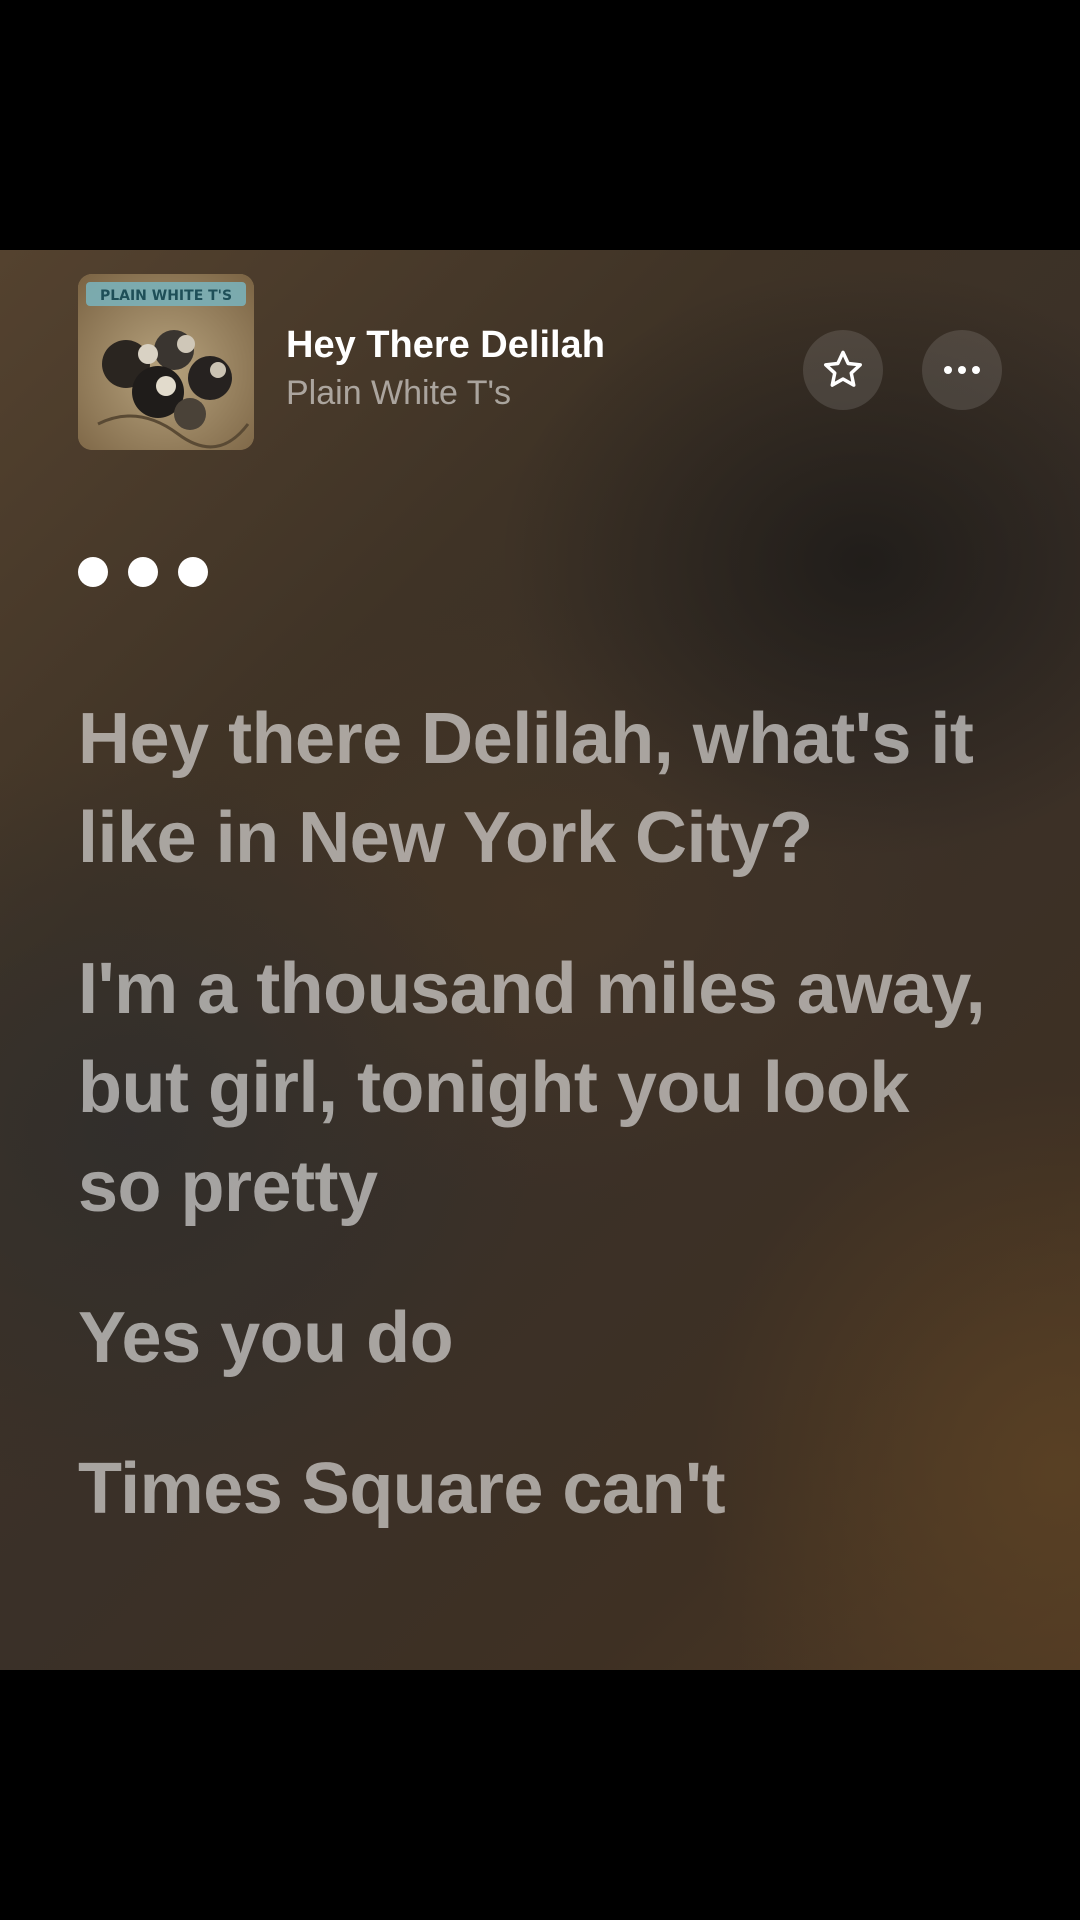 The height and width of the screenshot is (1920, 1080). What do you see at coordinates (398, 393) in the screenshot?
I see `artist-name: Plain White T's` at bounding box center [398, 393].